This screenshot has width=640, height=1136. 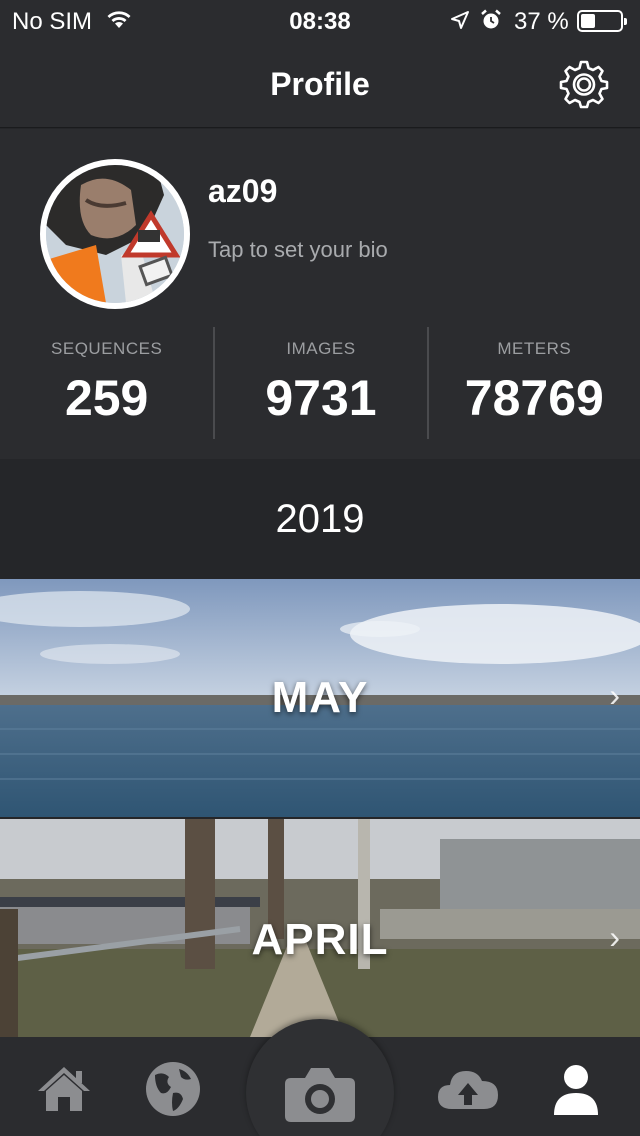 I want to click on cloud-upload-icon, so click(x=468, y=1090).